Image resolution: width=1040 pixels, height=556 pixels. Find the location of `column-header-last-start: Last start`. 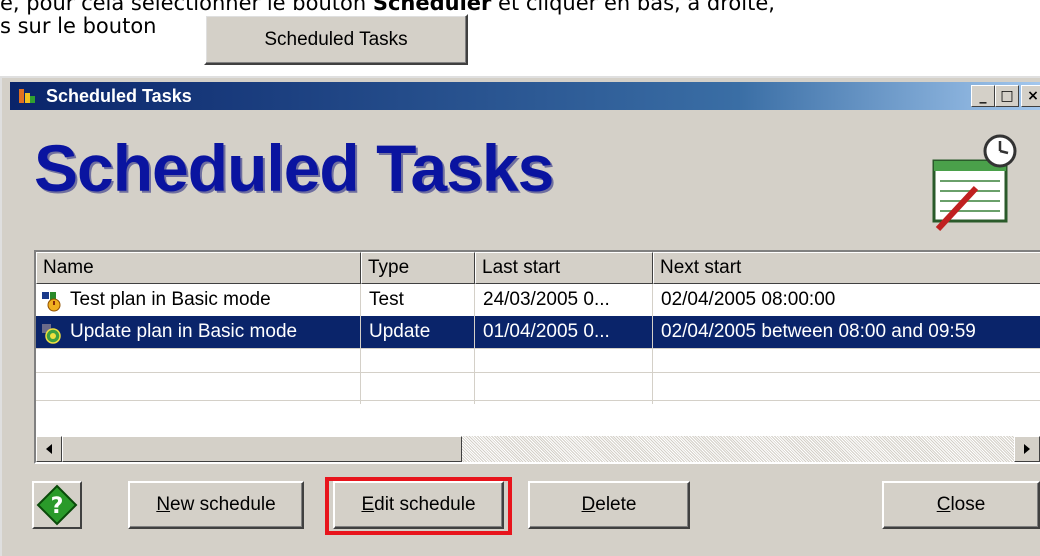

column-header-last-start: Last start is located at coordinates (564, 268).